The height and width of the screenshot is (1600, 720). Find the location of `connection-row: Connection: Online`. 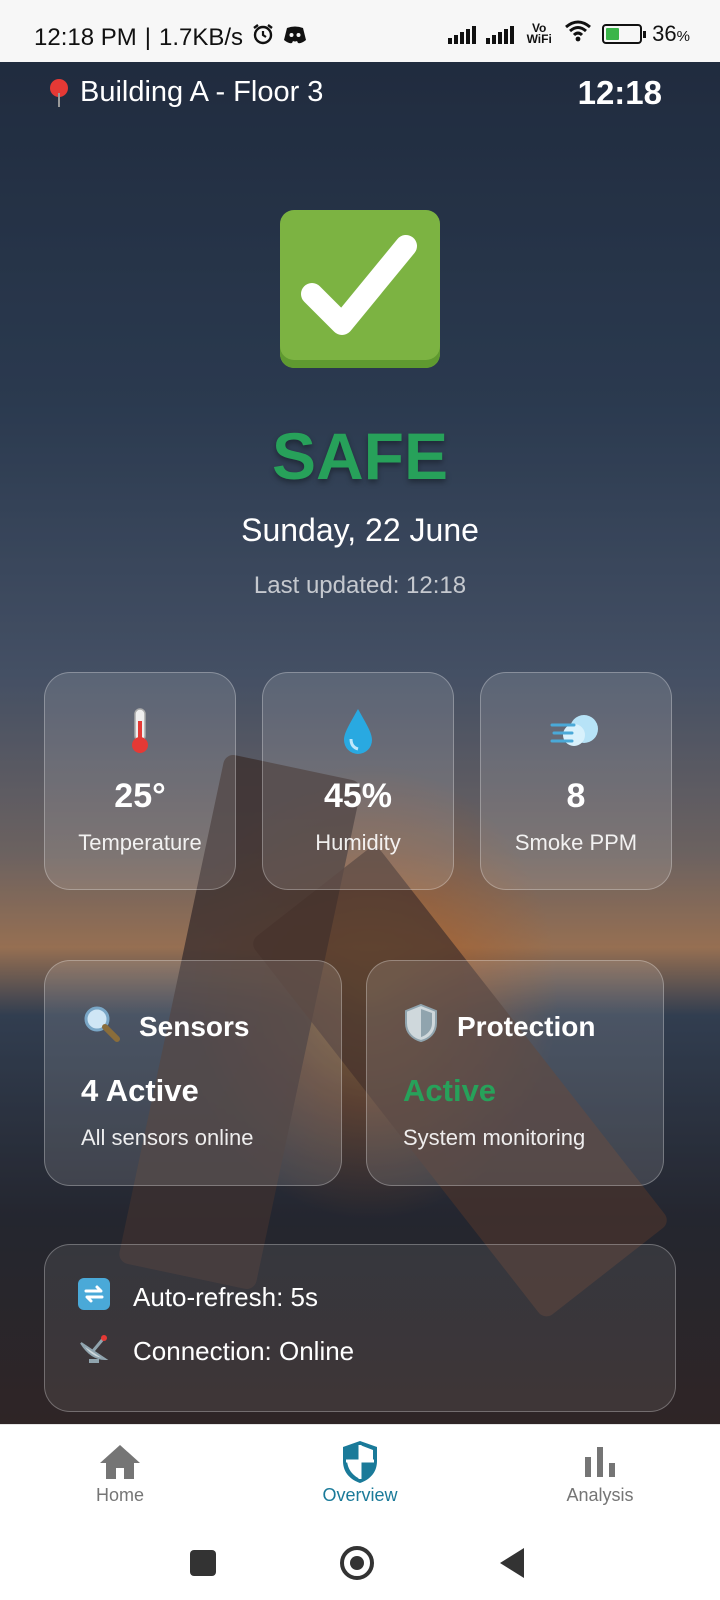

connection-row: Connection: Online is located at coordinates (215, 1351).